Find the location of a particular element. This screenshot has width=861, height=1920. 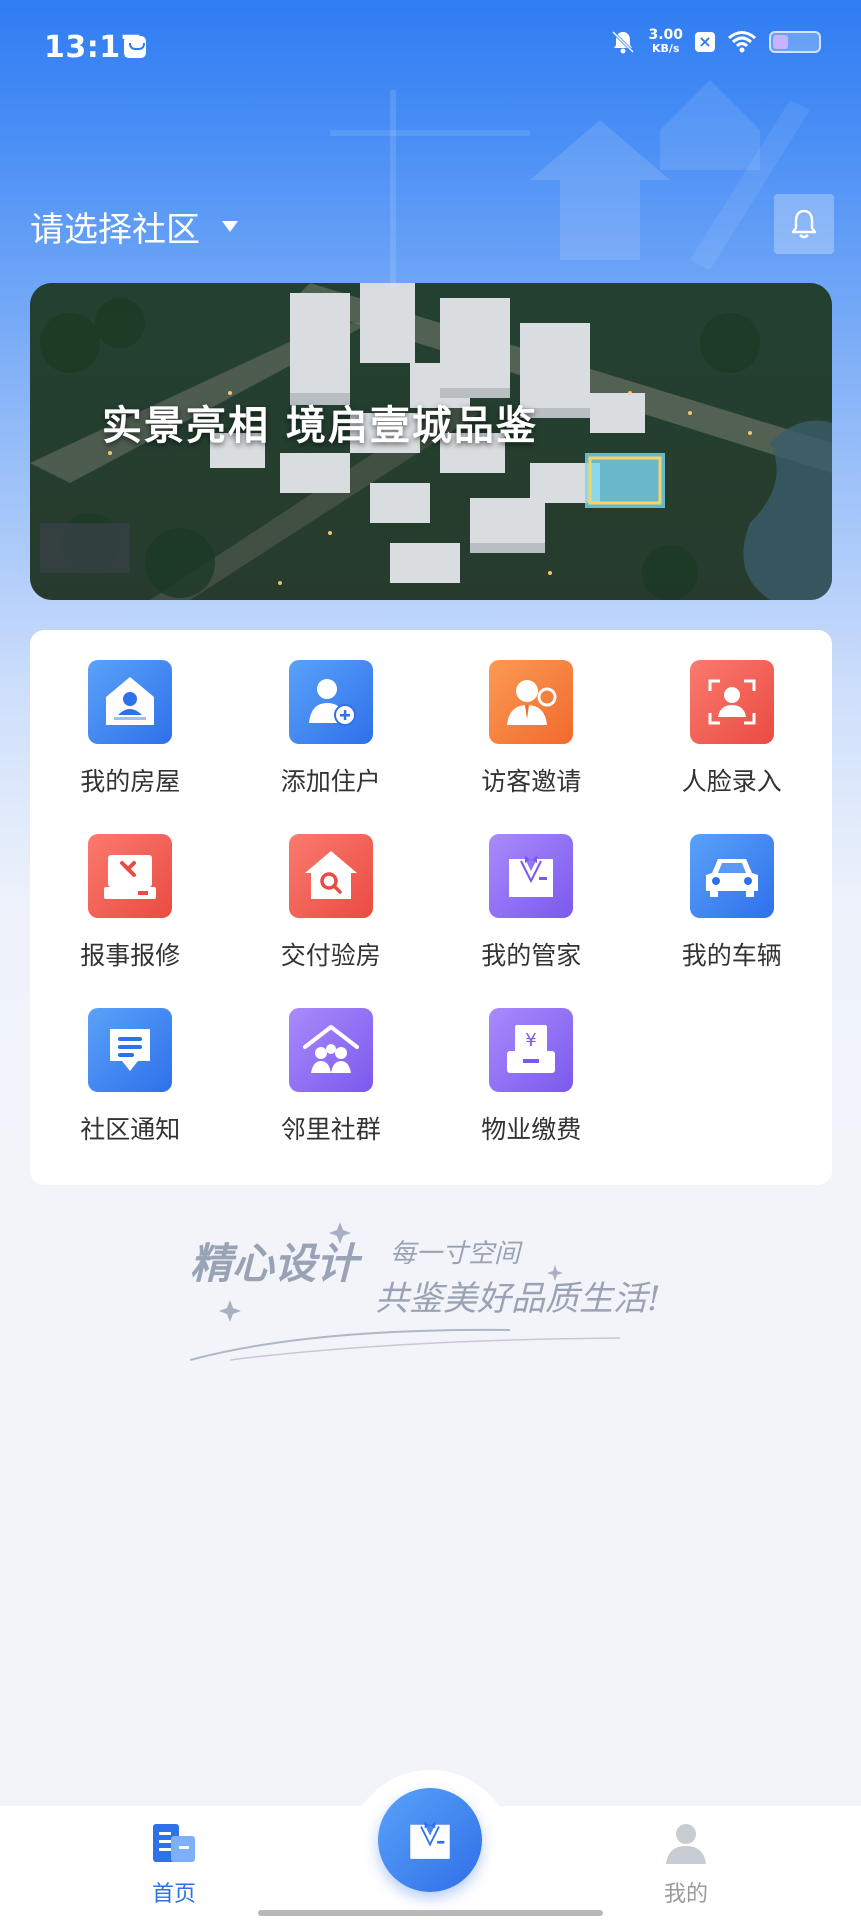

service-label: 邻里社群 is located at coordinates (330, 1129).